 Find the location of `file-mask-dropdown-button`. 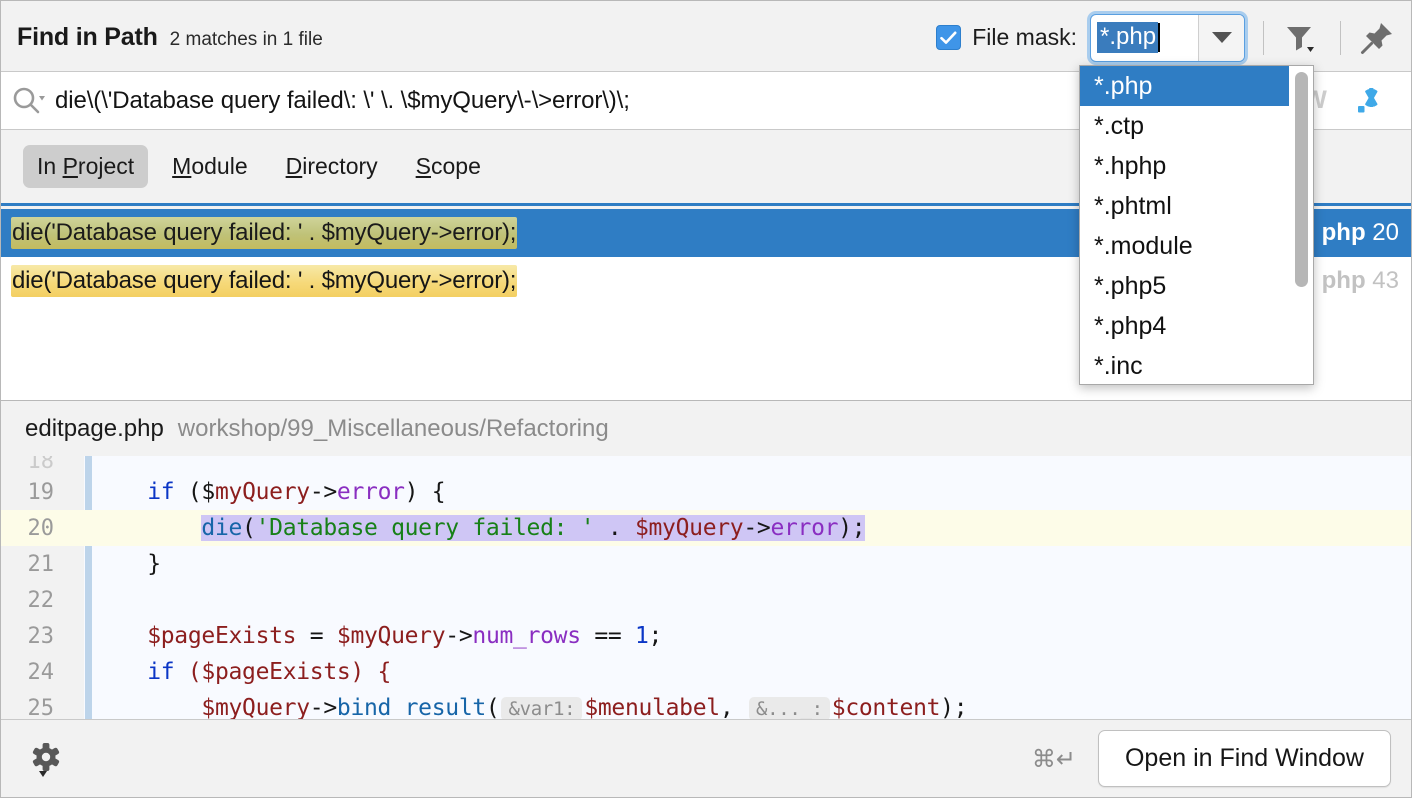

file-mask-dropdown-button is located at coordinates (1221, 37).